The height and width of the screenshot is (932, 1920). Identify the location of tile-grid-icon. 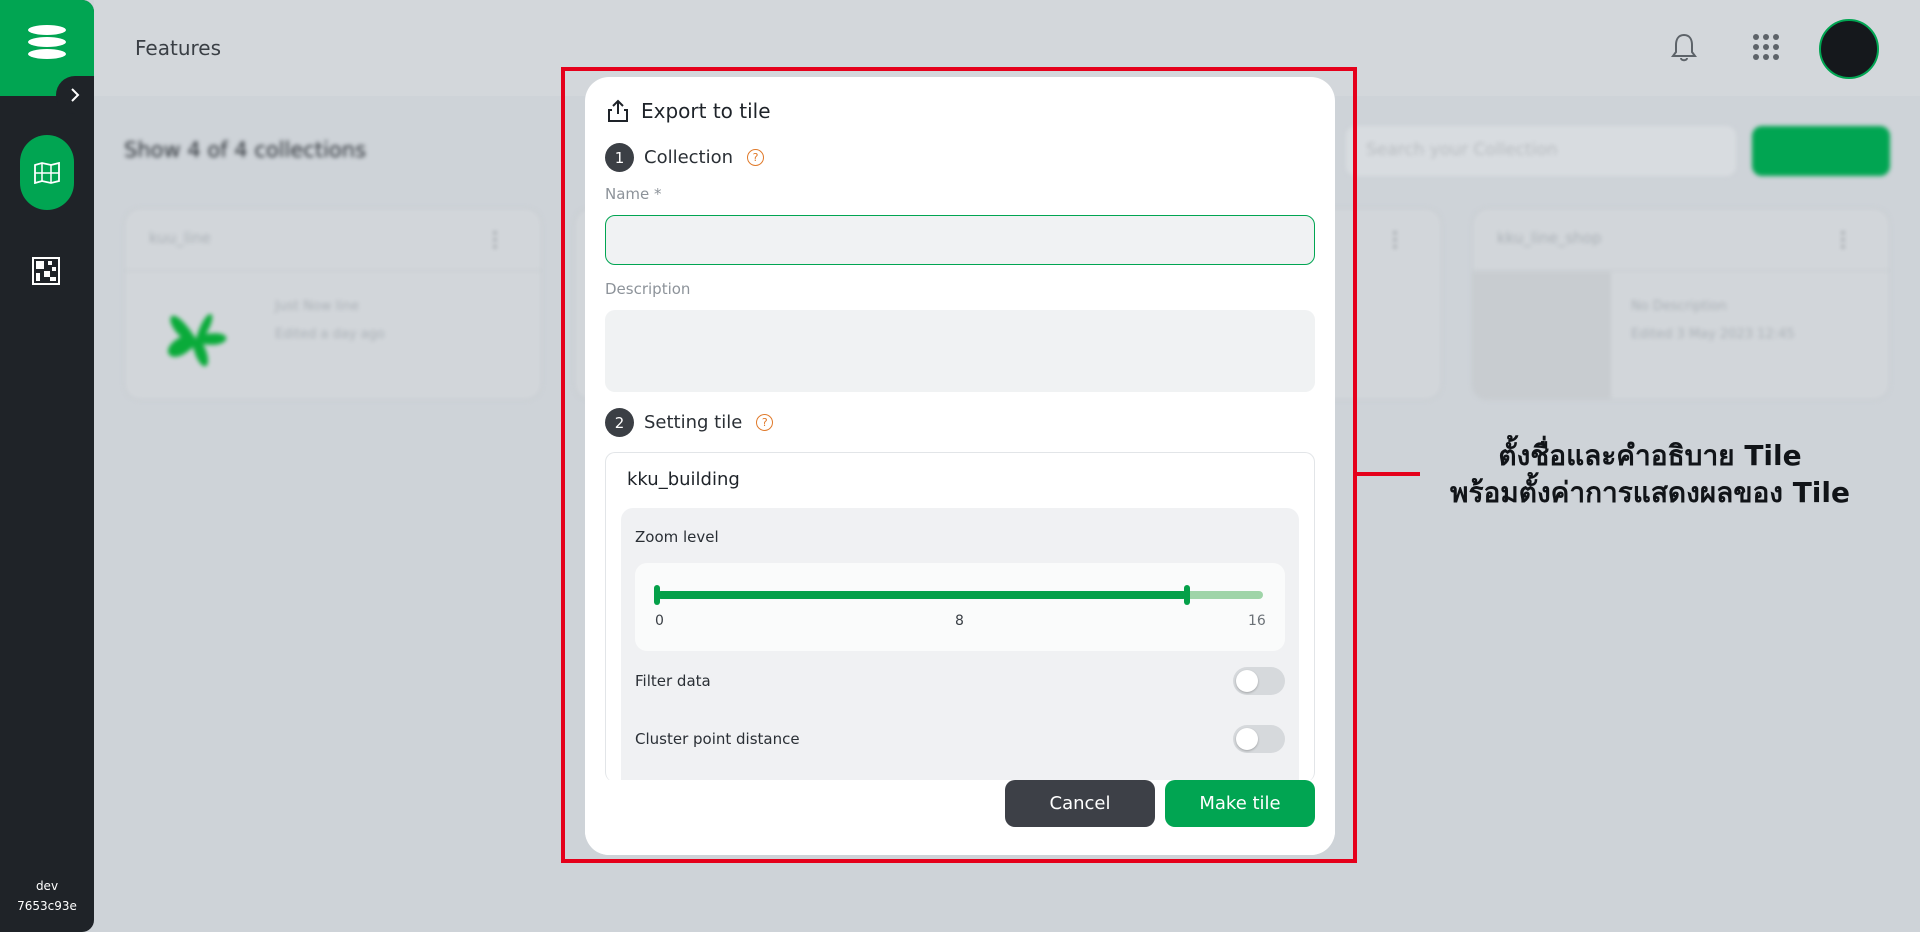
(46, 271).